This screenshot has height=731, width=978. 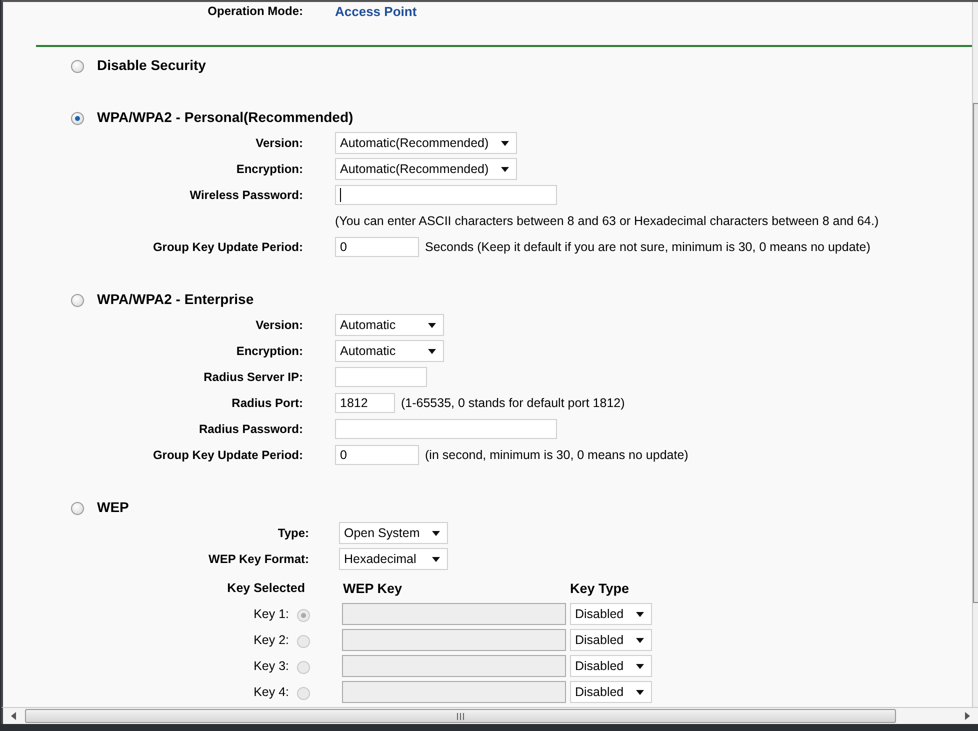 I want to click on section-title: WPA/WPA2 - Personal(Recommended), so click(x=225, y=117).